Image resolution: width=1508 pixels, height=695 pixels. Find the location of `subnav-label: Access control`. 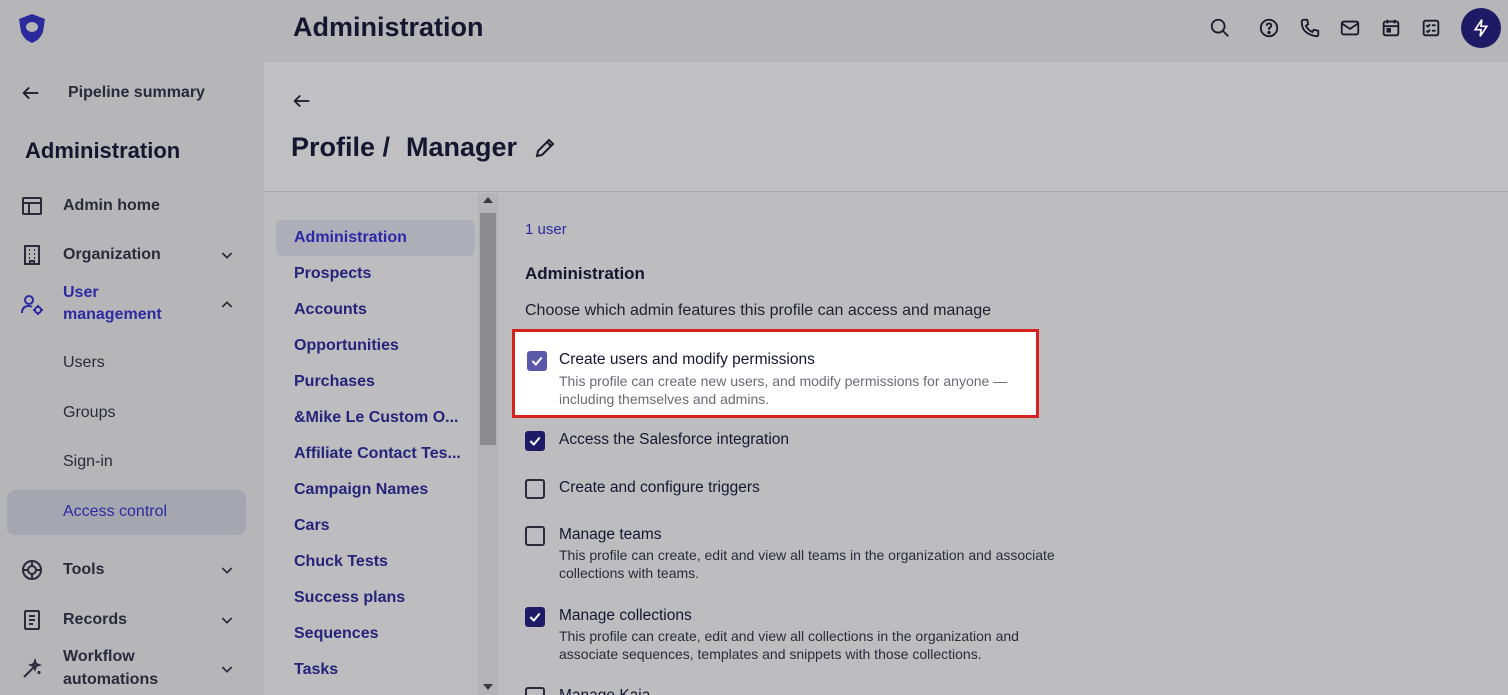

subnav-label: Access control is located at coordinates (115, 511).